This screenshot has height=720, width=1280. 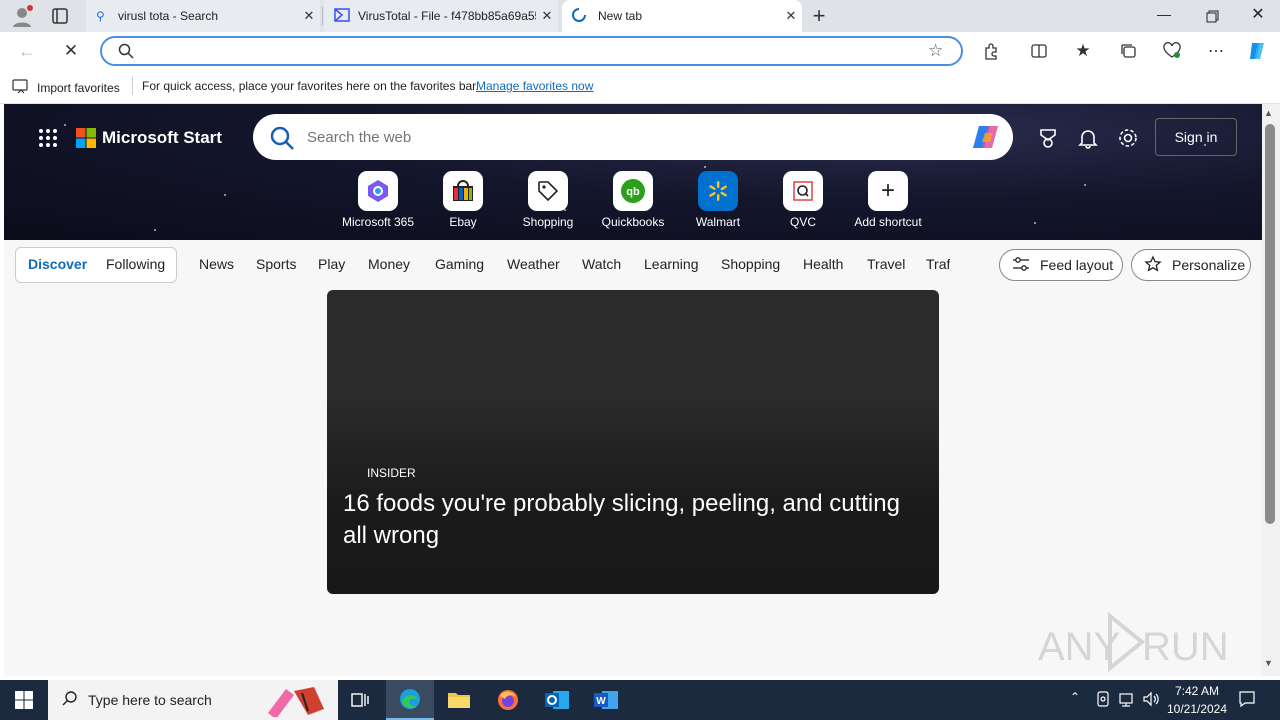 What do you see at coordinates (1083, 51) in the screenshot?
I see `favorites-icon: ★︎` at bounding box center [1083, 51].